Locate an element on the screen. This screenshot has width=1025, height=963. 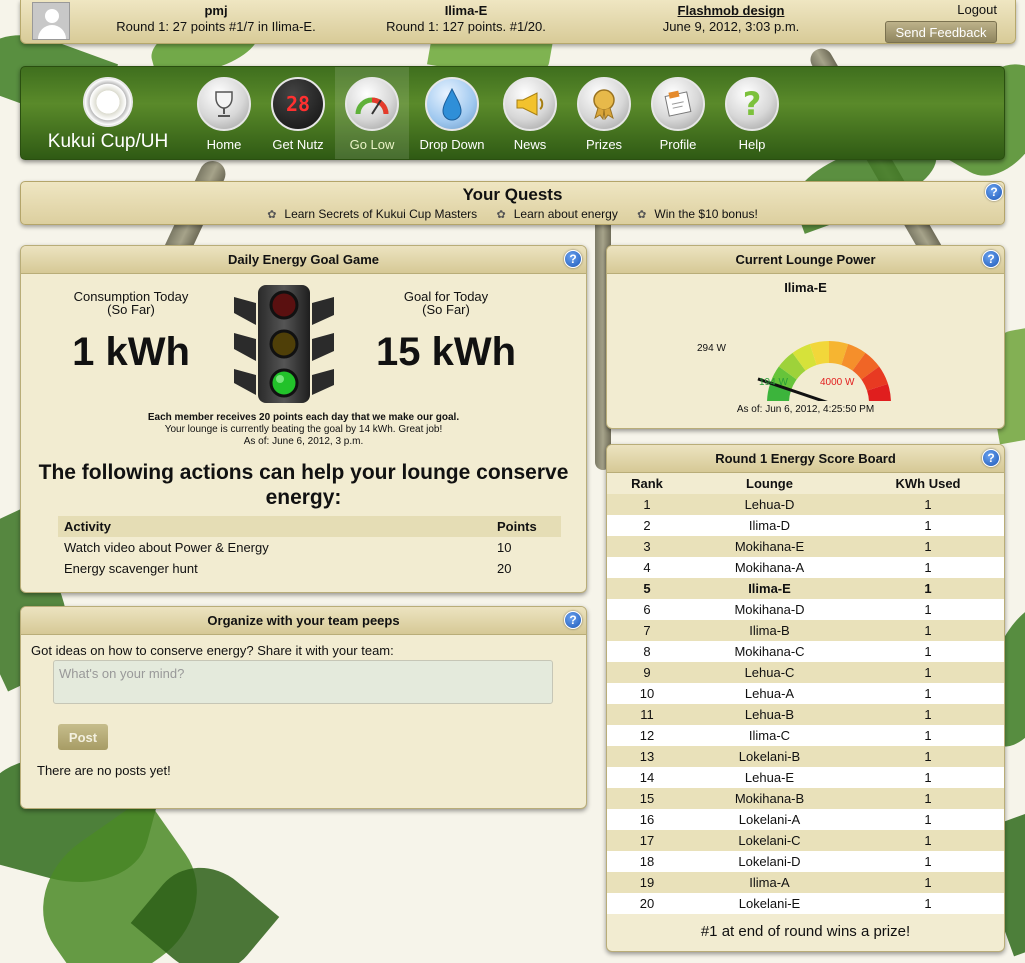
col-kwh: KWh Used is located at coordinates (928, 483).